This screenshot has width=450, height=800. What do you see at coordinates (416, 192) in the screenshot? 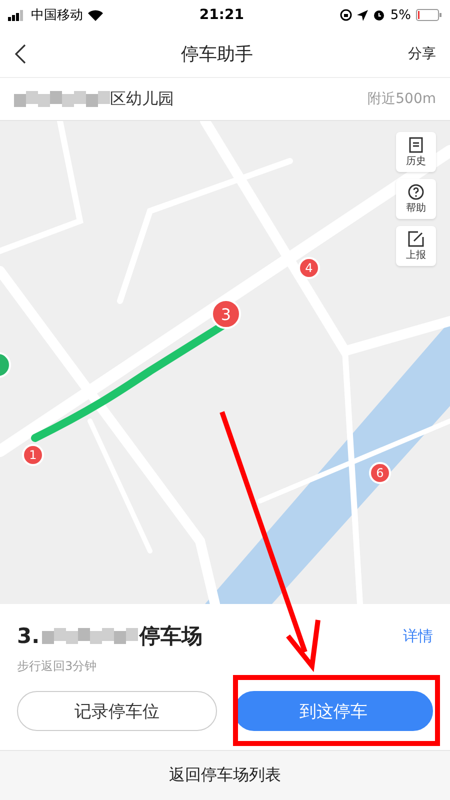
I see `help-icon` at bounding box center [416, 192].